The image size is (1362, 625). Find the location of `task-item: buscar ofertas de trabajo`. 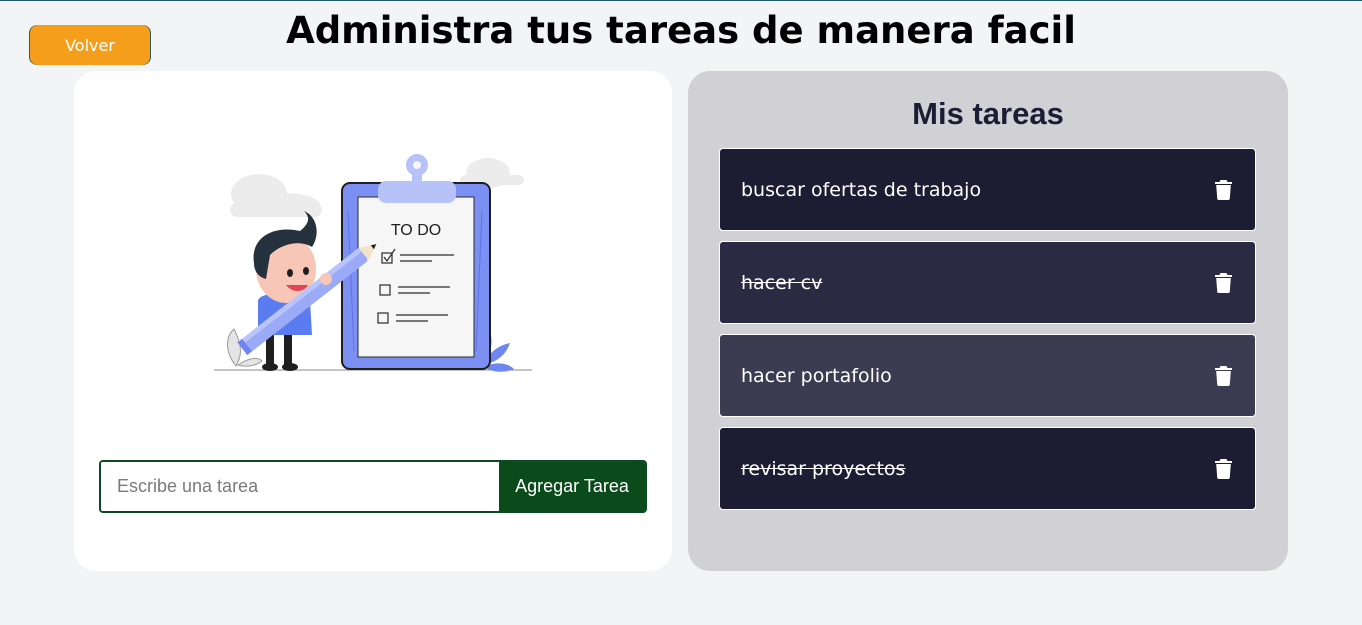

task-item: buscar ofertas de trabajo is located at coordinates (987, 189).